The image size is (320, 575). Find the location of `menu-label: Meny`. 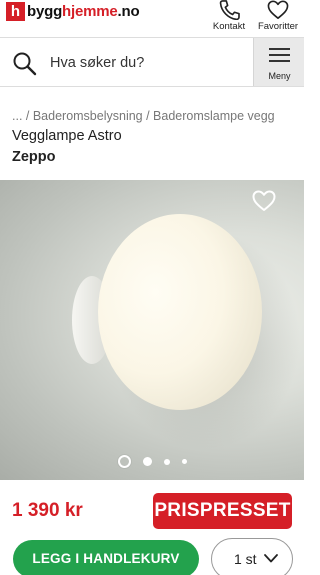

menu-label: Meny is located at coordinates (279, 76).